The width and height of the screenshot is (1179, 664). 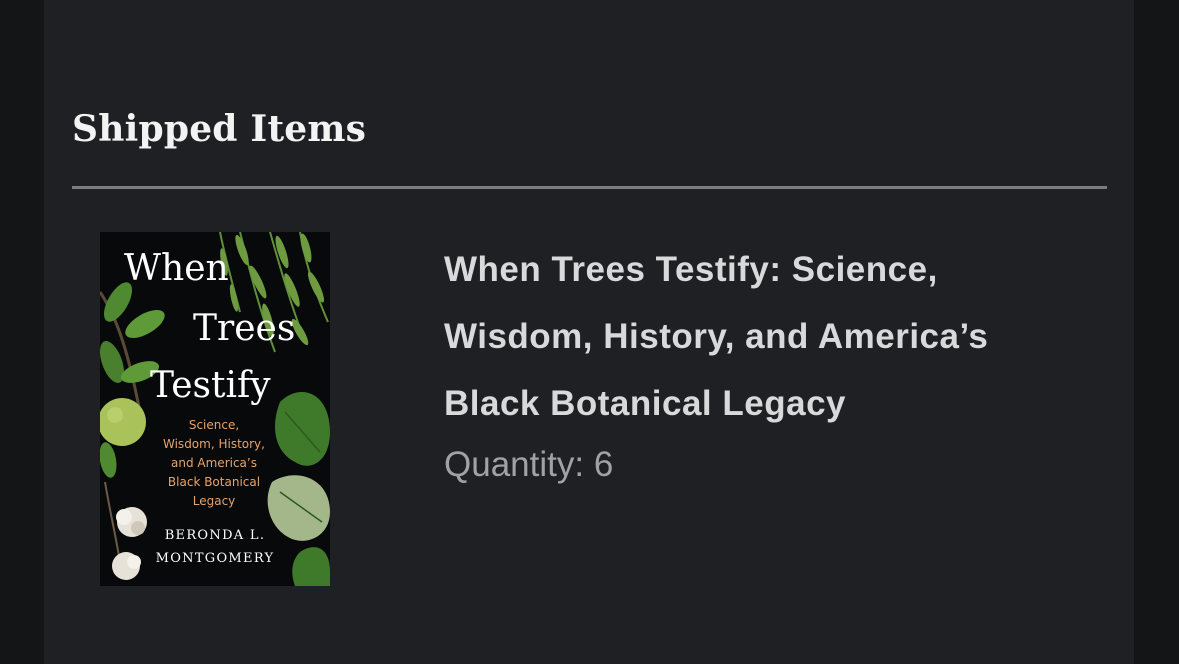 I want to click on cover-subtitle-line: Science,, so click(x=214, y=425).